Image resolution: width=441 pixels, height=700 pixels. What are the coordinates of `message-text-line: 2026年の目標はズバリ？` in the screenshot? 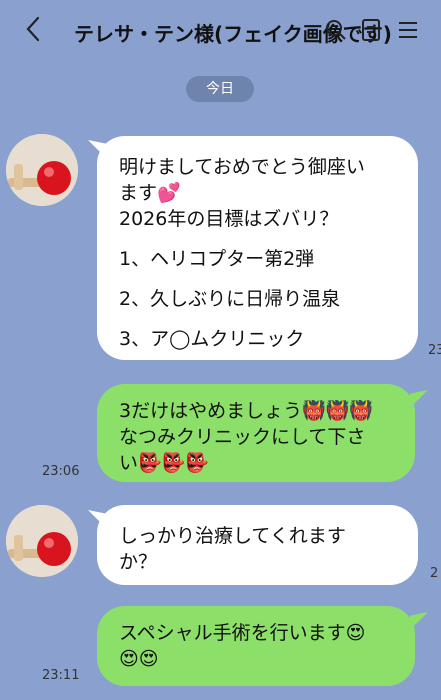 It's located at (229, 219).